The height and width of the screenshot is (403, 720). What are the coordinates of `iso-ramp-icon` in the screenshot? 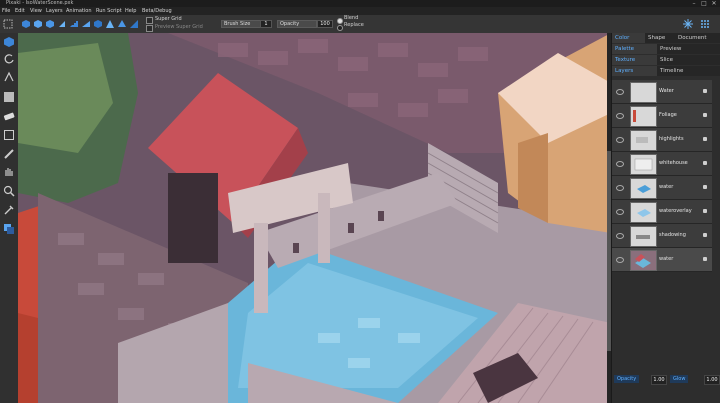 It's located at (86, 24).